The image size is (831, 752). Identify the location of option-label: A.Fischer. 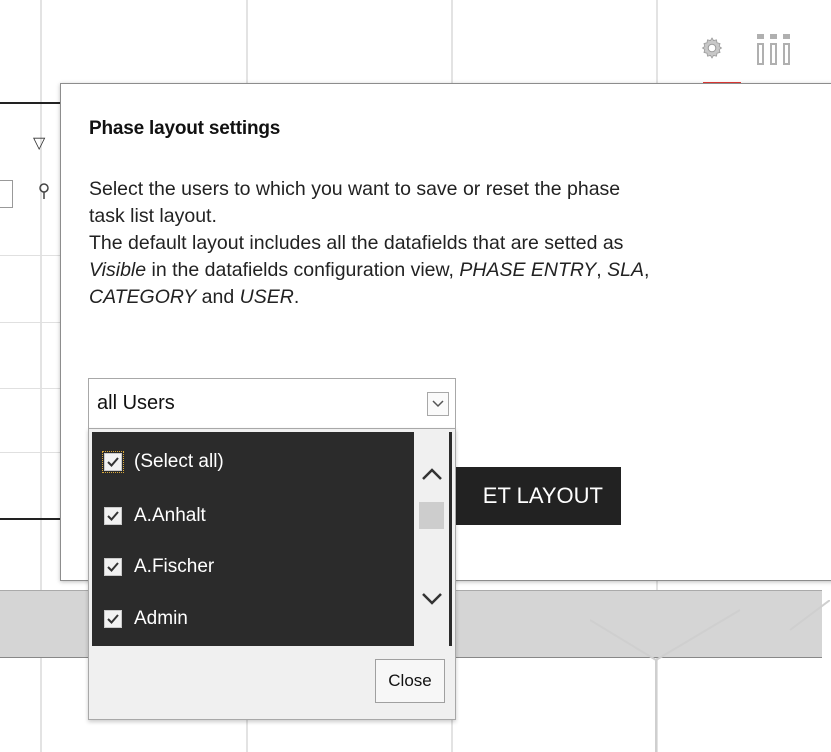
(174, 566).